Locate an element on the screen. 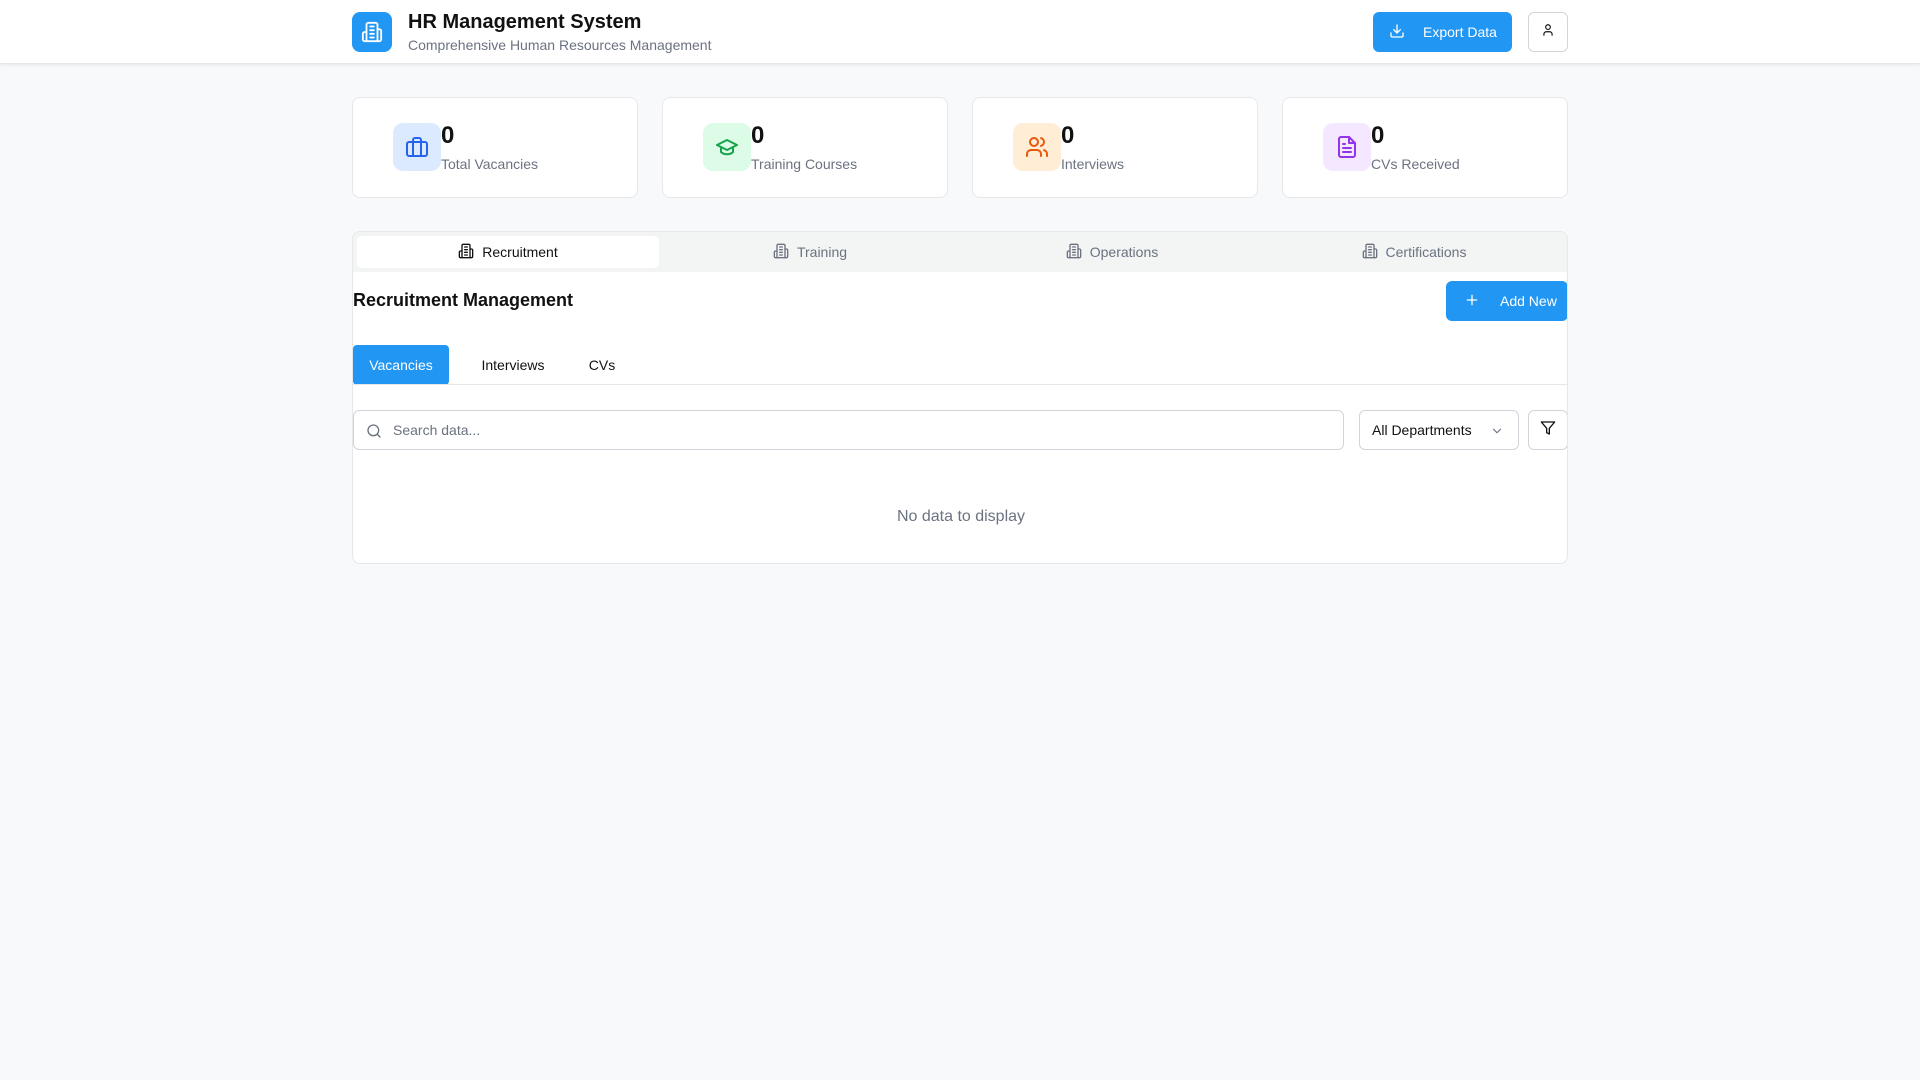 This screenshot has width=1920, height=1080. chevron-down-icon is located at coordinates (1497, 432).